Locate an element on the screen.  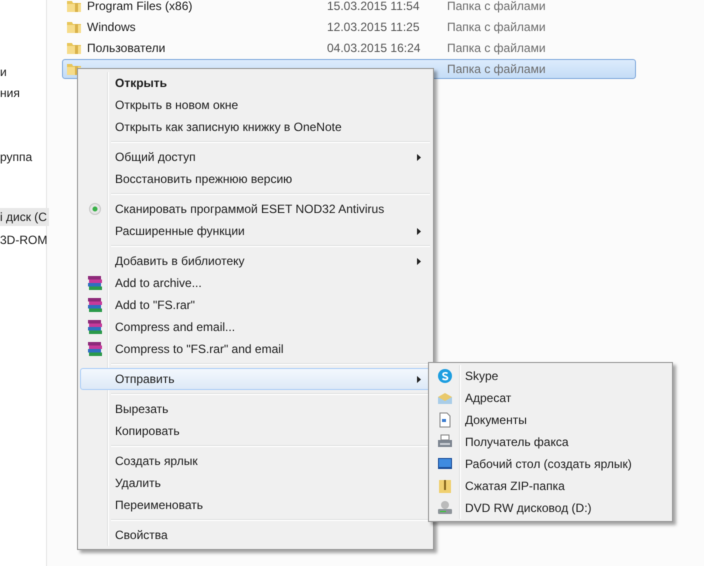
menu-item: Открыть в новом окне is located at coordinates (255, 105).